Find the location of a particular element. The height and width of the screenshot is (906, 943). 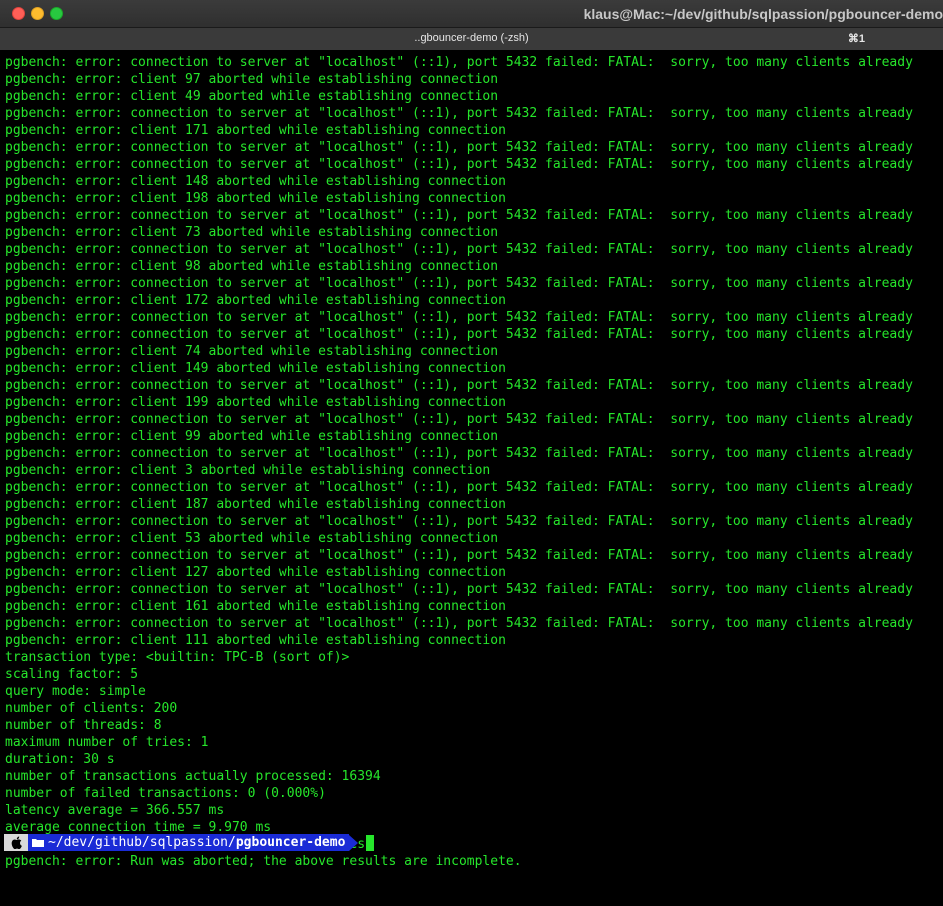

terminal-line: latency average = 366.557 ms is located at coordinates (115, 810).